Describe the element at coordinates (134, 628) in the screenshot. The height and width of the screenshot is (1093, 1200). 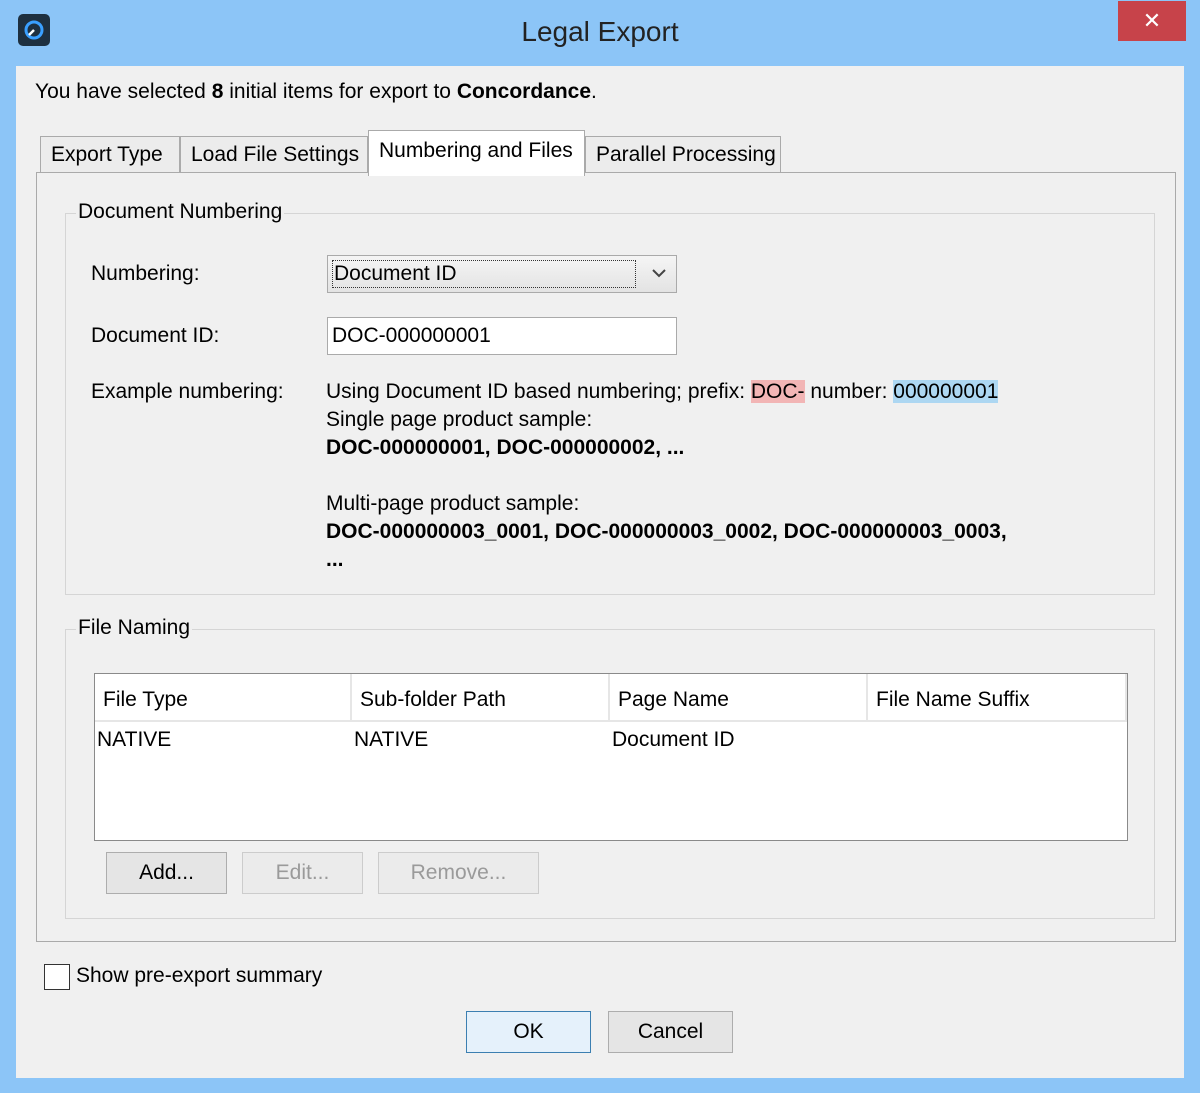
I see `file-naming-legend: File Naming` at that location.